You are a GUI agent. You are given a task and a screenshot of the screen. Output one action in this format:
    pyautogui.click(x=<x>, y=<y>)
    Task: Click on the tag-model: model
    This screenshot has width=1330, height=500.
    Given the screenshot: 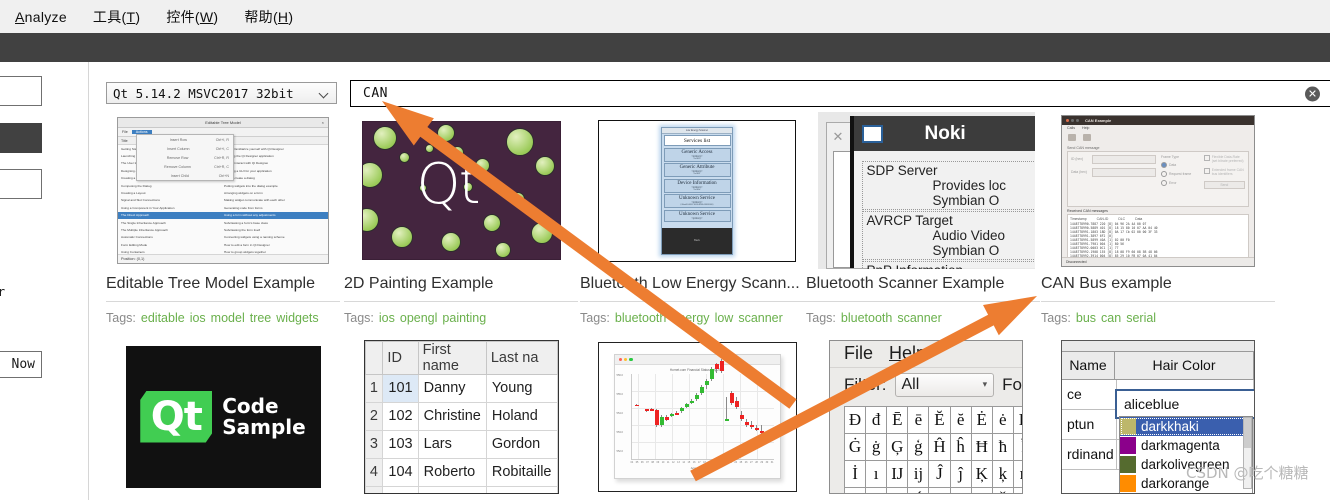 What is the action you would take?
    pyautogui.click(x=228, y=318)
    